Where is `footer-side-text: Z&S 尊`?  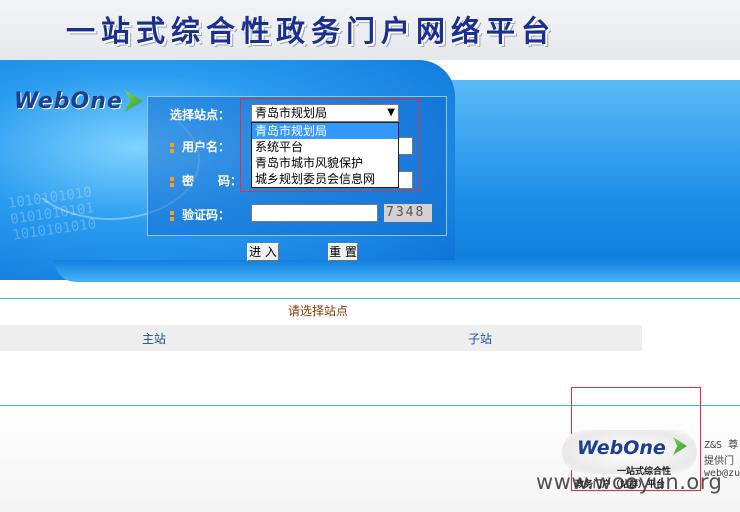 footer-side-text: Z&S 尊 is located at coordinates (721, 445).